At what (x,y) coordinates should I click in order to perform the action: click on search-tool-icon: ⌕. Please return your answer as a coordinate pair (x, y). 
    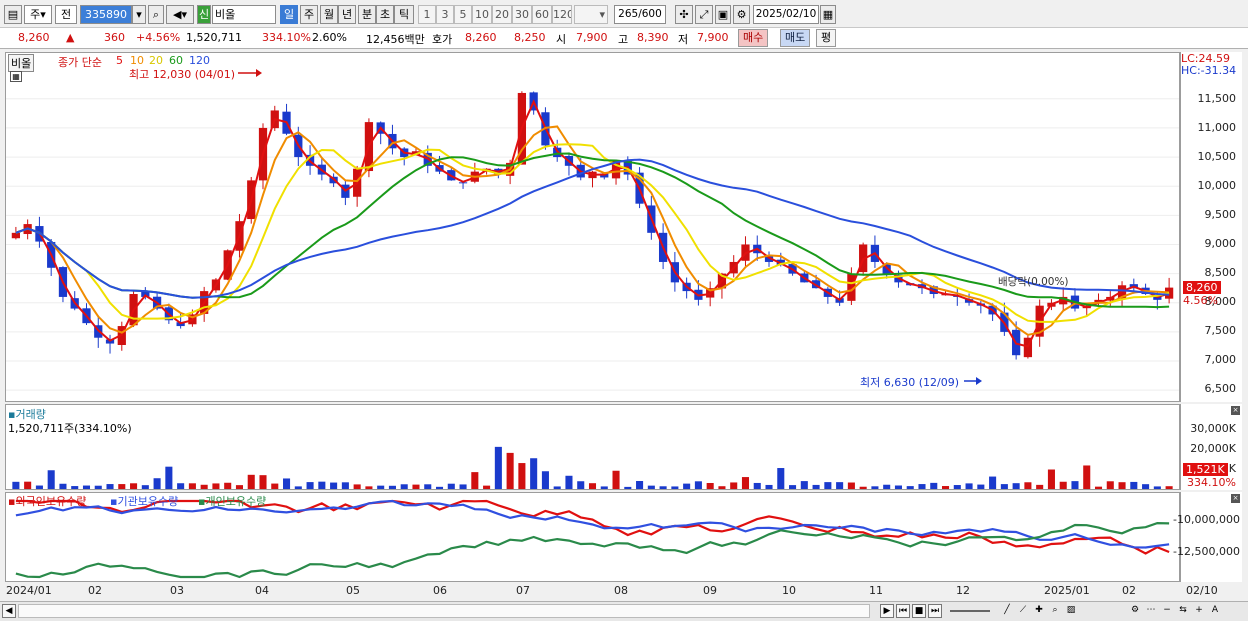
    Looking at the image, I should click on (1055, 611).